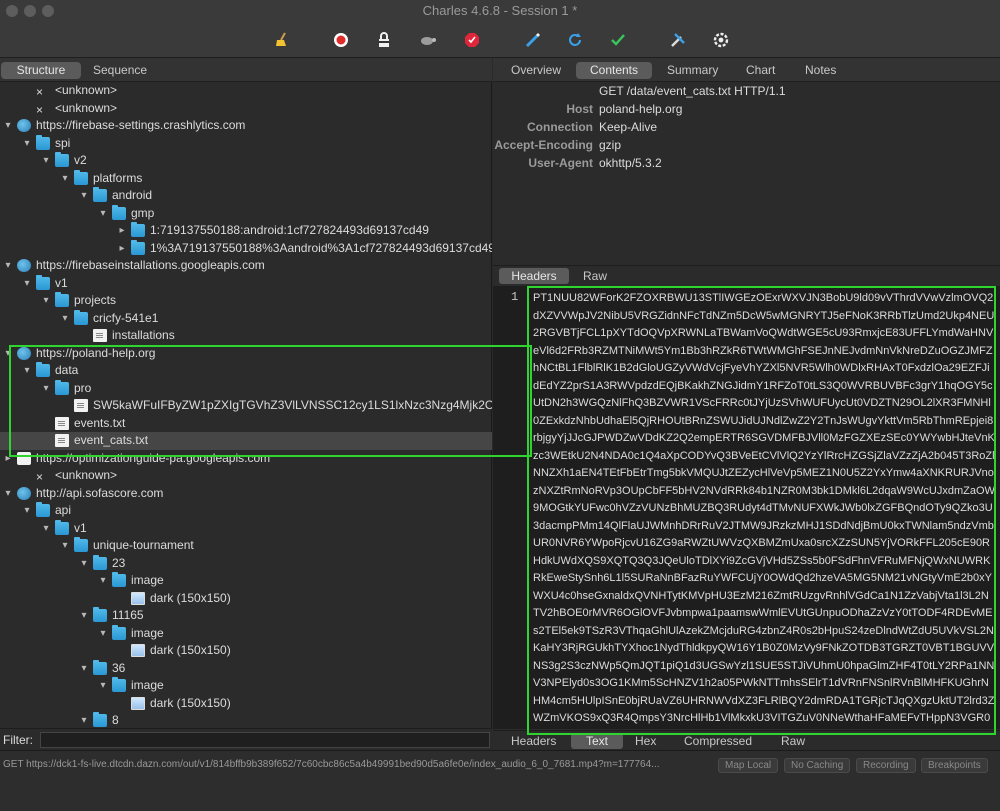 The width and height of the screenshot is (1000, 811). What do you see at coordinates (246, 441) in the screenshot?
I see `tree-row: event_cats.txt` at bounding box center [246, 441].